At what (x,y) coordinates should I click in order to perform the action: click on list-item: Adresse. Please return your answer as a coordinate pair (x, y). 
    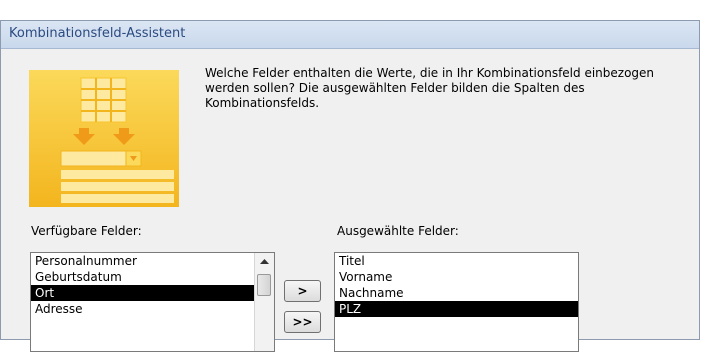
    Looking at the image, I should click on (142, 309).